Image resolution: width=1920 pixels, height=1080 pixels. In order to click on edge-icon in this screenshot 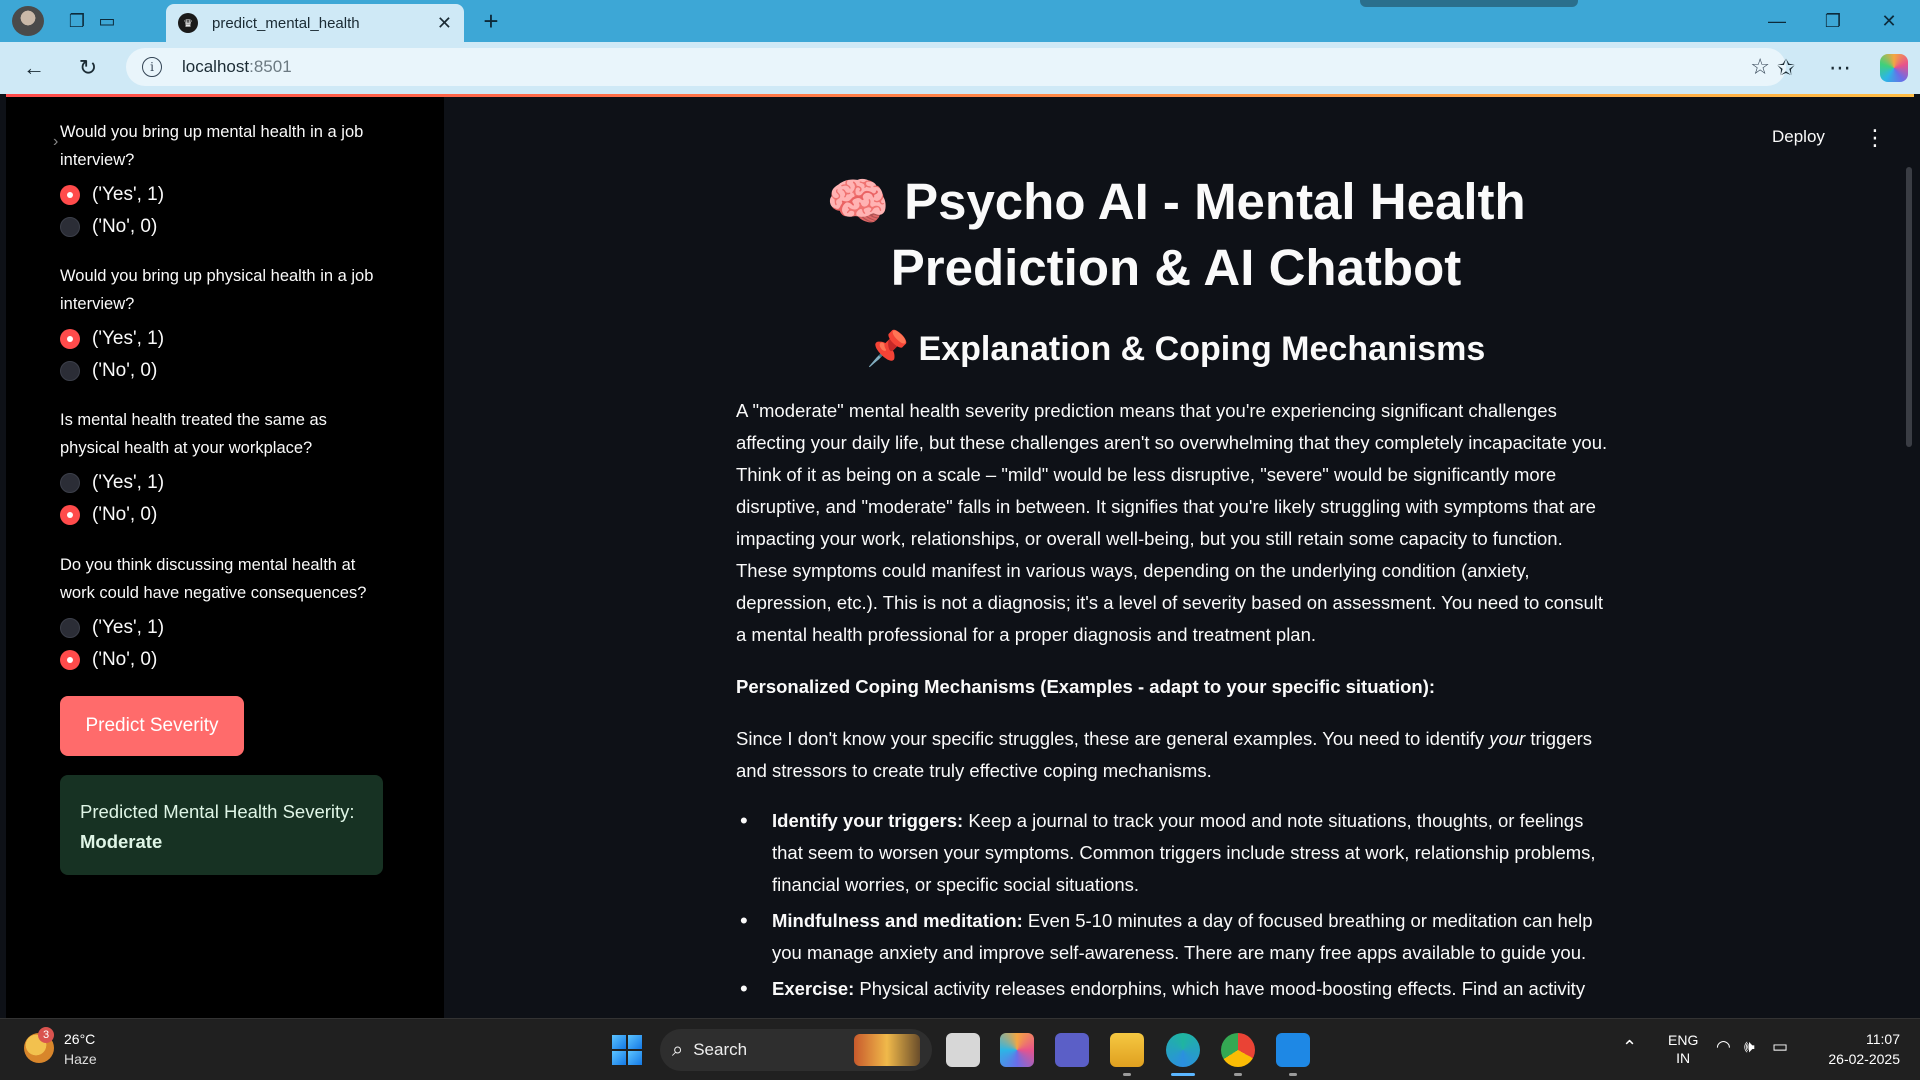, I will do `click(1183, 1050)`.